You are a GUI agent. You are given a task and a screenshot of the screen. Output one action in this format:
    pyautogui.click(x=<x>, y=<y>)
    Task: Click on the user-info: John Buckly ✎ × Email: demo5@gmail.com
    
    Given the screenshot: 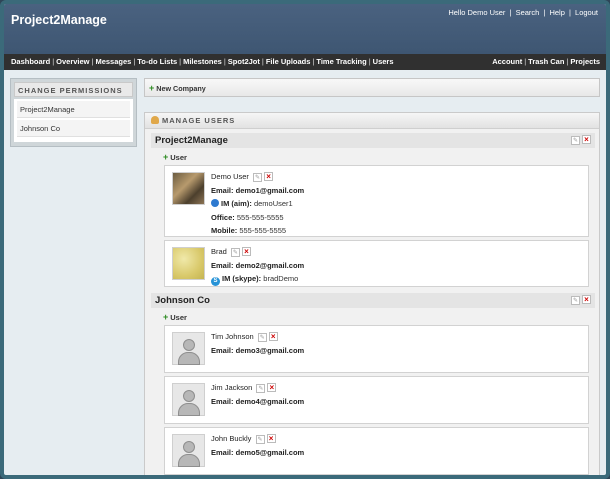 What is the action you would take?
    pyautogui.click(x=257, y=445)
    